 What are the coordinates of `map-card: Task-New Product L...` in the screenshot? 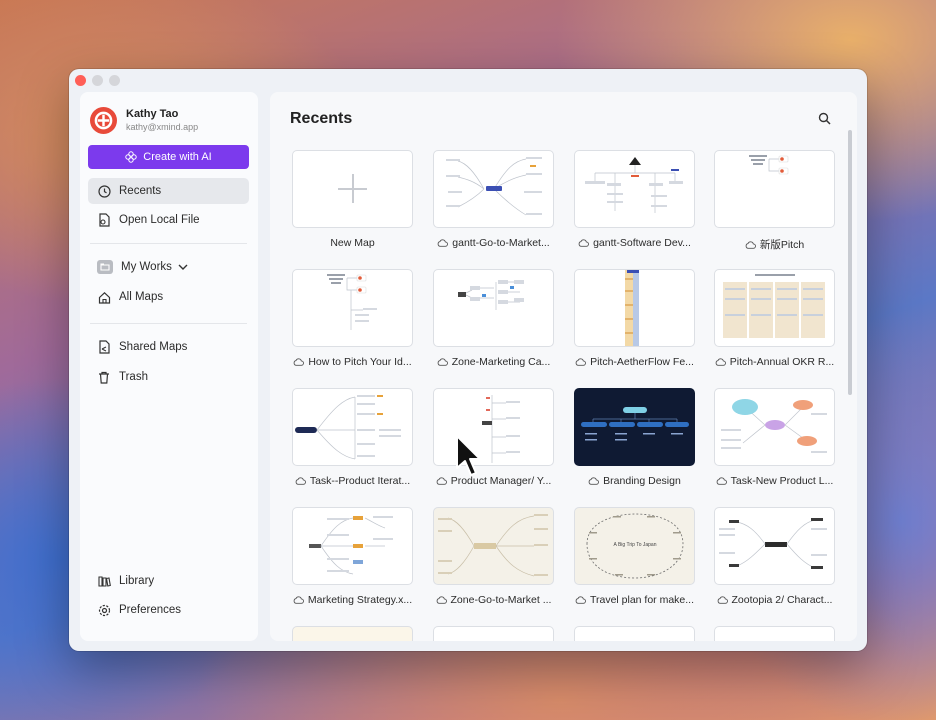 It's located at (774, 437).